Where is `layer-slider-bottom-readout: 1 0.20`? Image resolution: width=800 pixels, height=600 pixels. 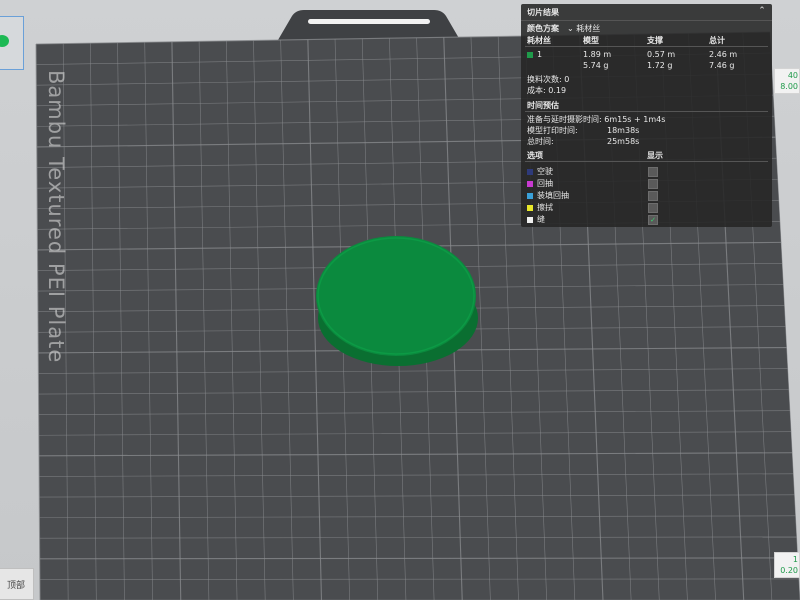
layer-slider-bottom-readout: 1 0.20 is located at coordinates (787, 565).